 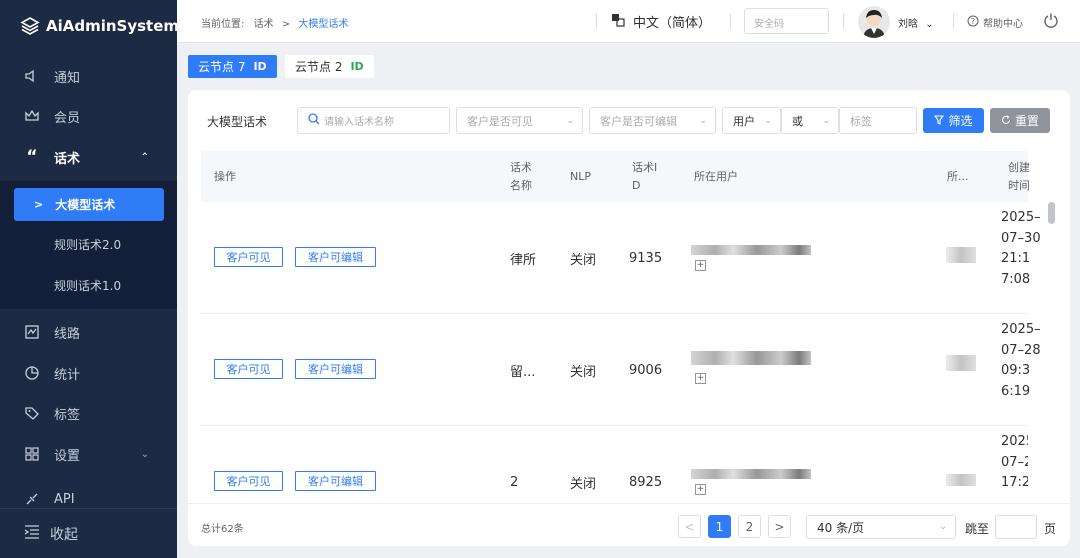 What do you see at coordinates (779, 526) in the screenshot?
I see `next-page-button: >` at bounding box center [779, 526].